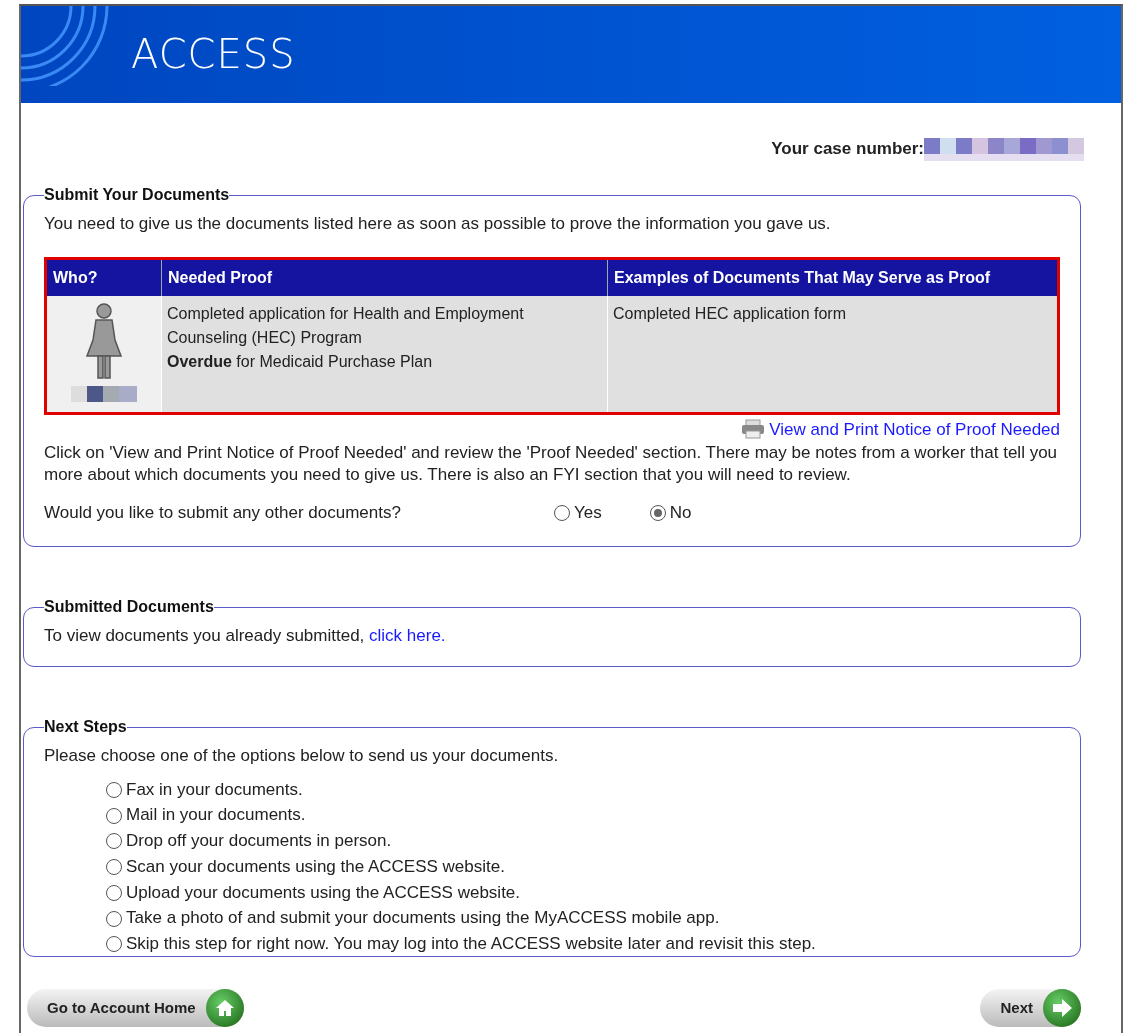 This screenshot has width=1132, height=1033. I want to click on account-home-button: Go to Account Home, so click(135, 1008).